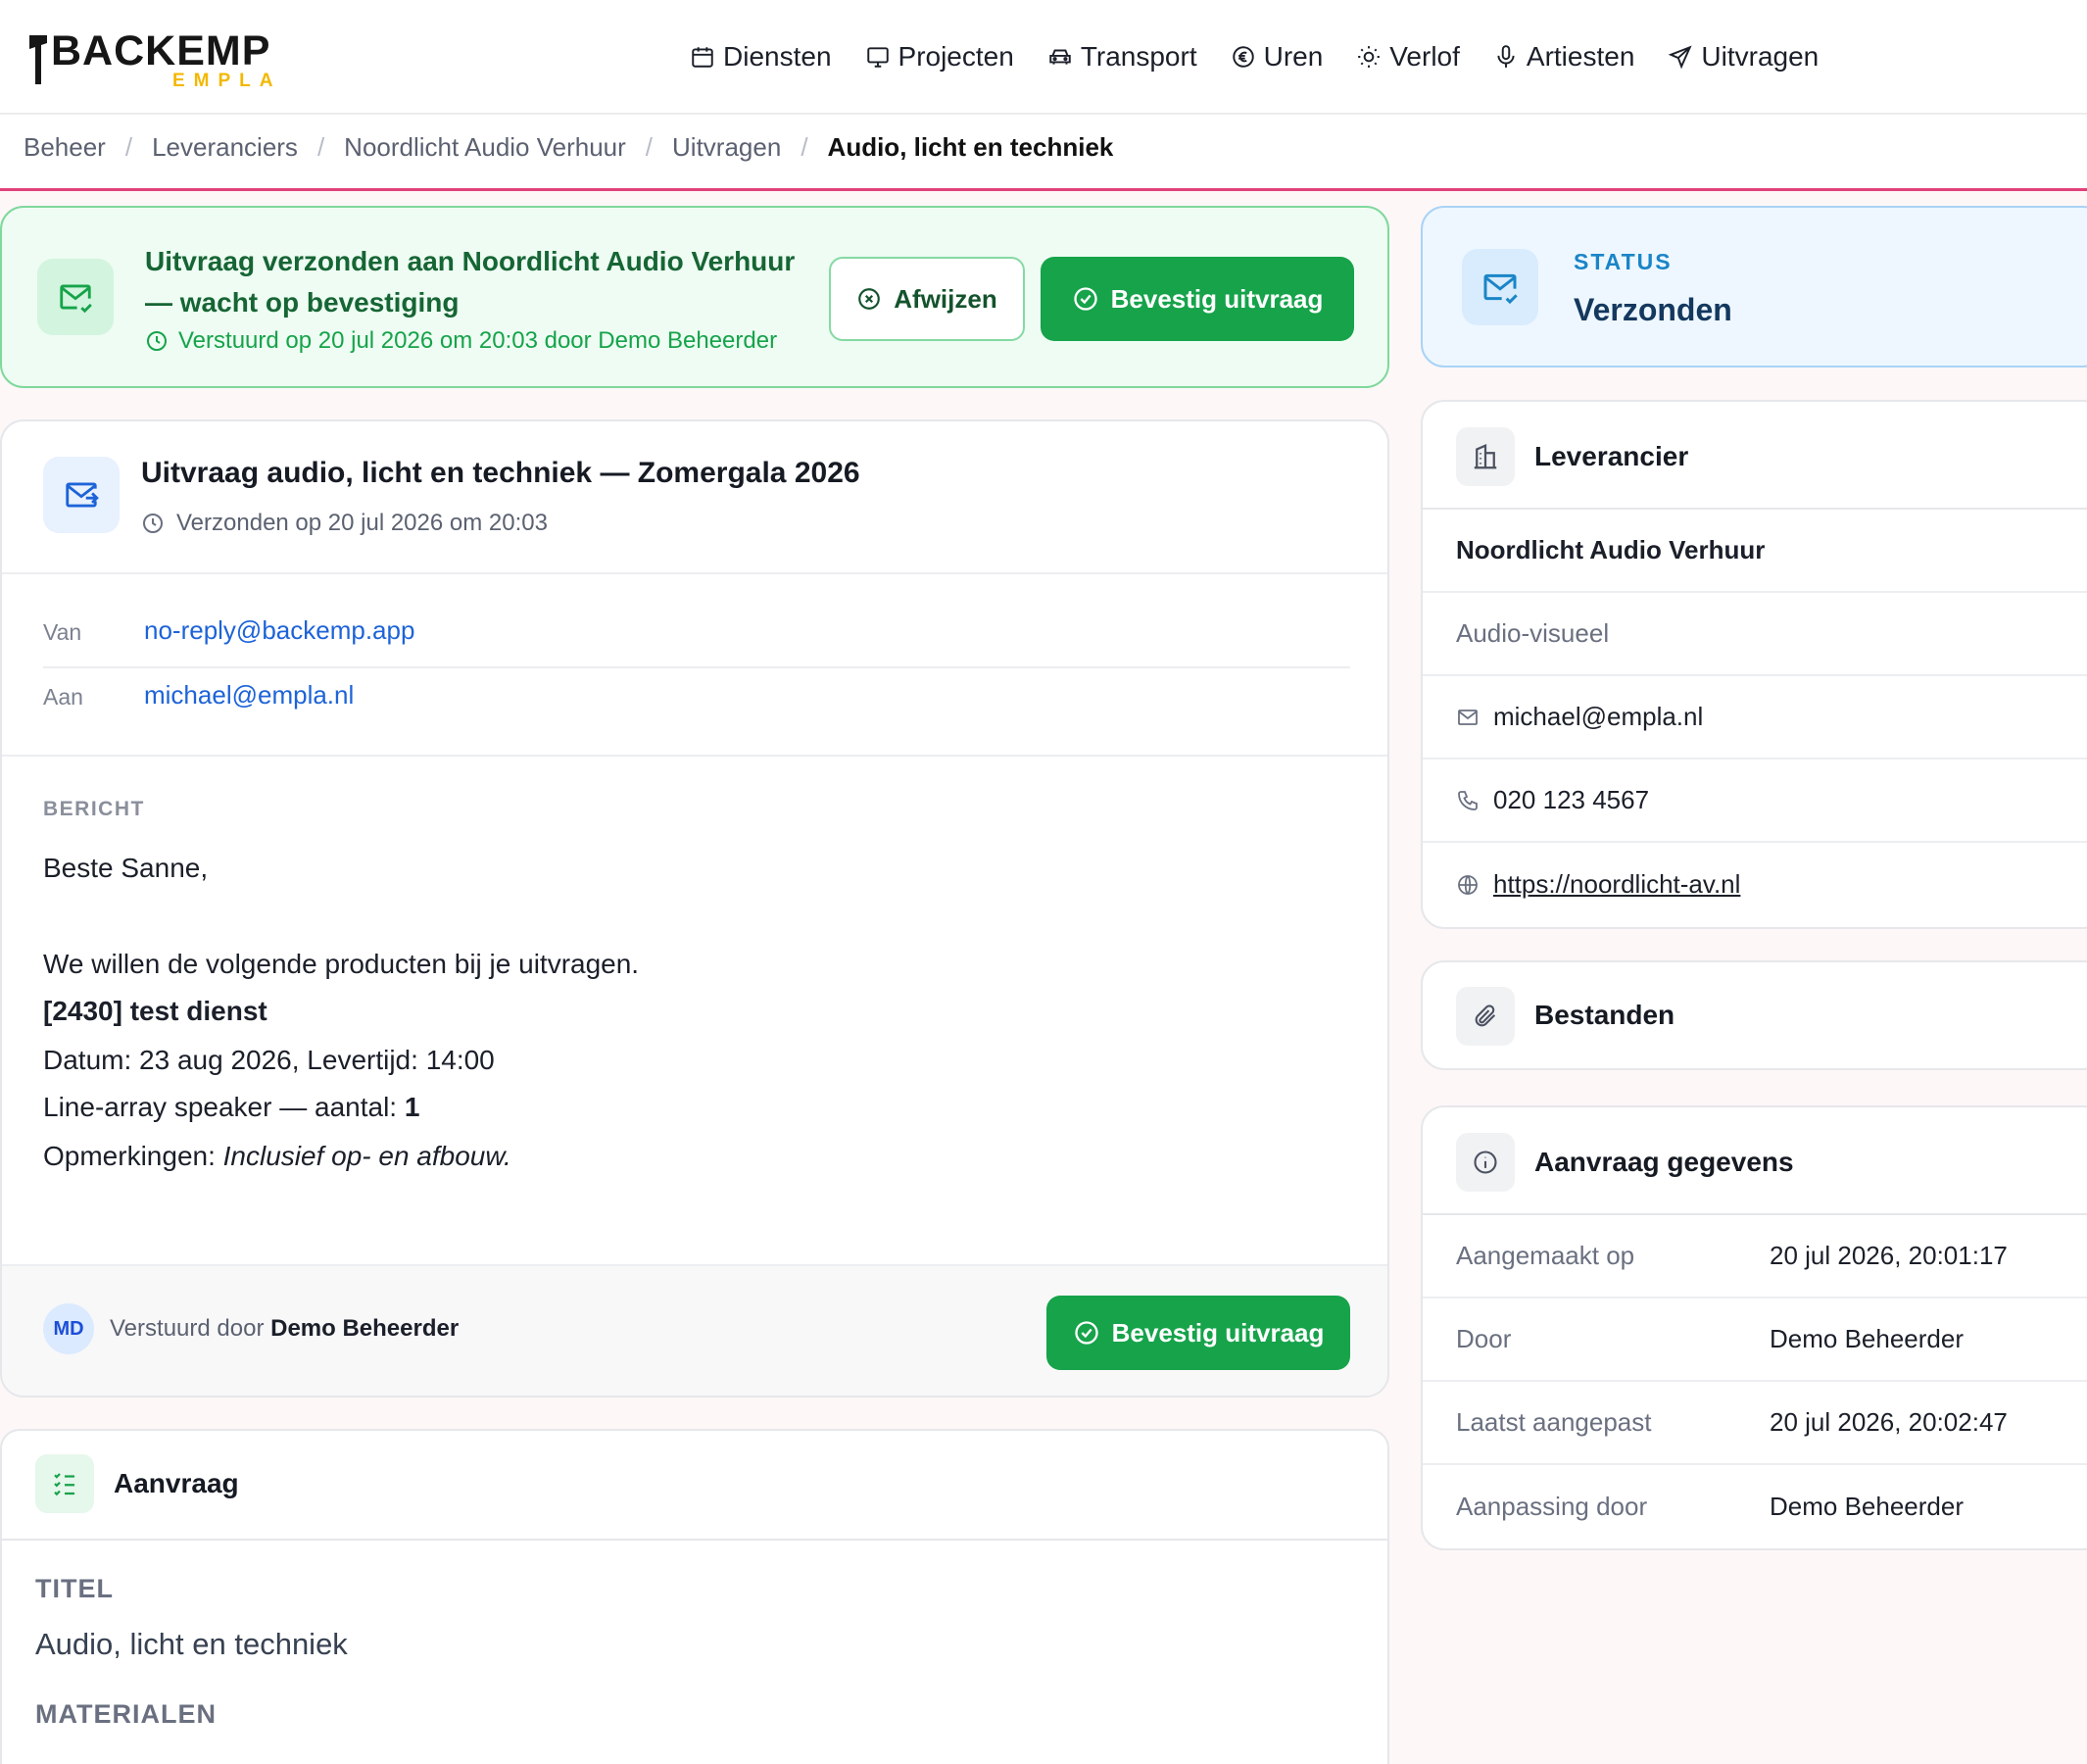 The width and height of the screenshot is (2087, 1764). I want to click on from-label: Van, so click(62, 632).